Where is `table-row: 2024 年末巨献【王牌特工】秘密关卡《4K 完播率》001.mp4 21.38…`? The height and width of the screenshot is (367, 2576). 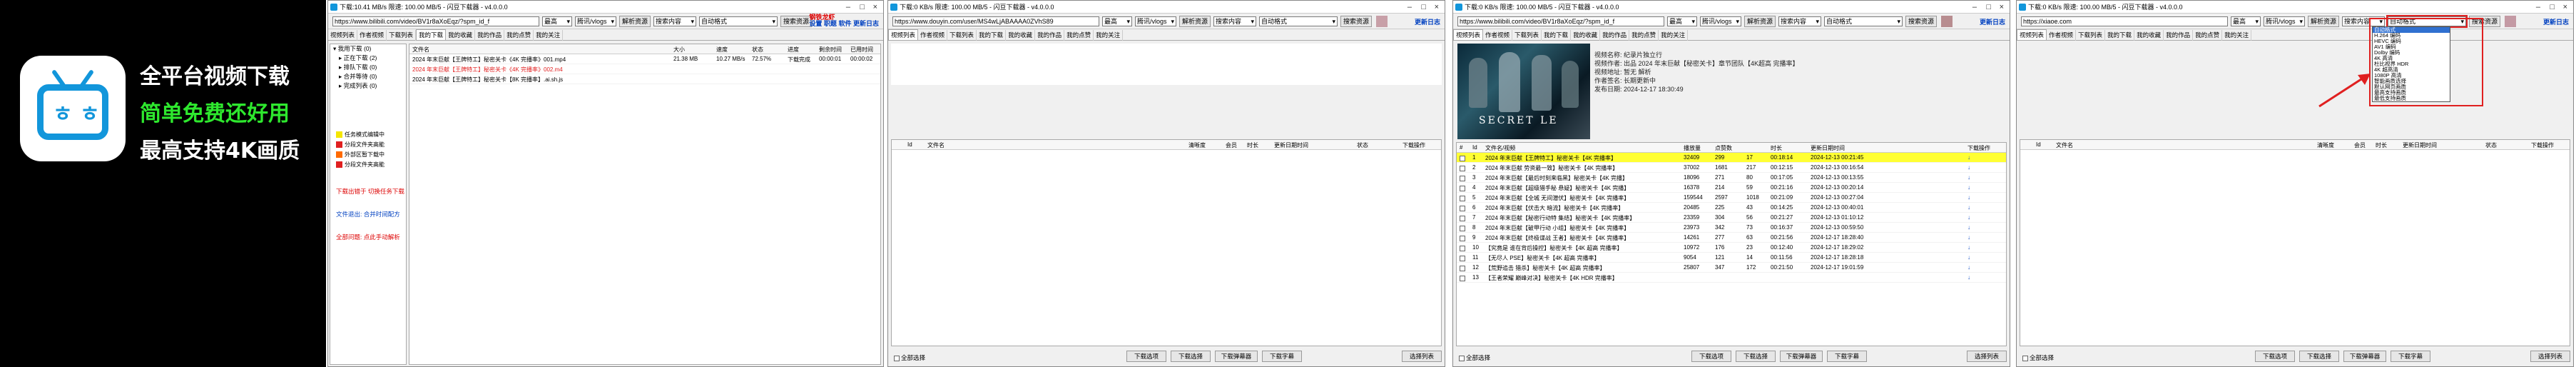
table-row: 2024 年末巨献【王牌特工】秘密关卡《4K 完播率》001.mp4 21.38… is located at coordinates (644, 59).